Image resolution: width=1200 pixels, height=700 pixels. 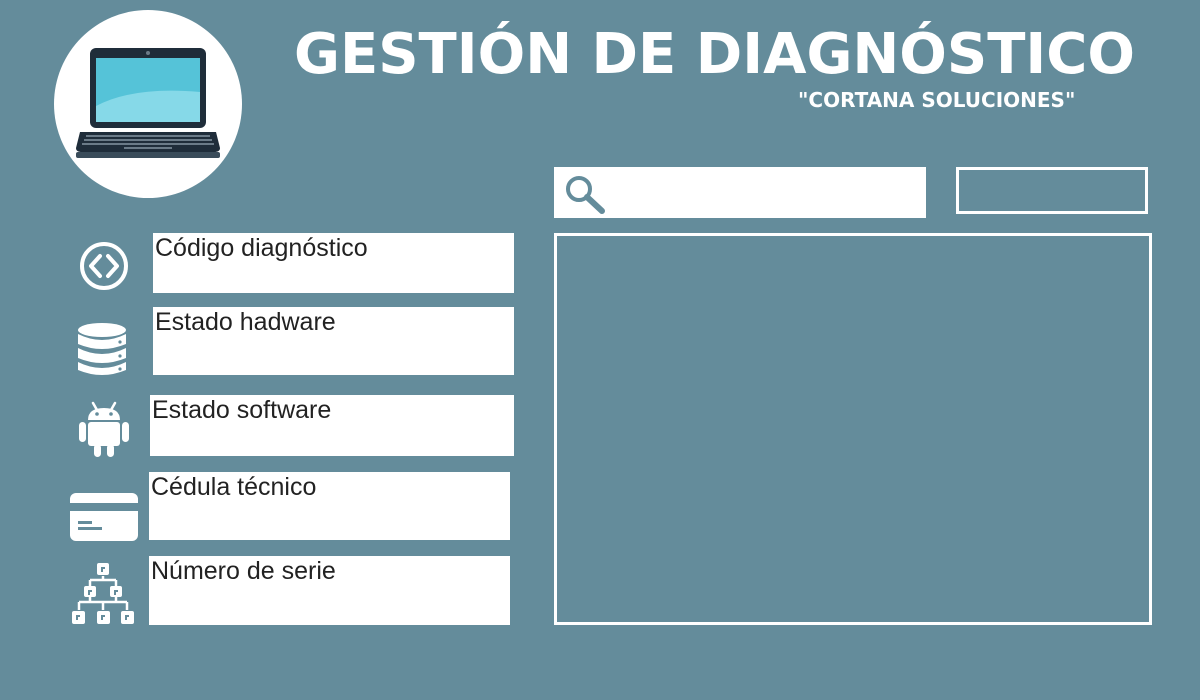 What do you see at coordinates (261, 248) in the screenshot?
I see `field-label: Código diagnóstico` at bounding box center [261, 248].